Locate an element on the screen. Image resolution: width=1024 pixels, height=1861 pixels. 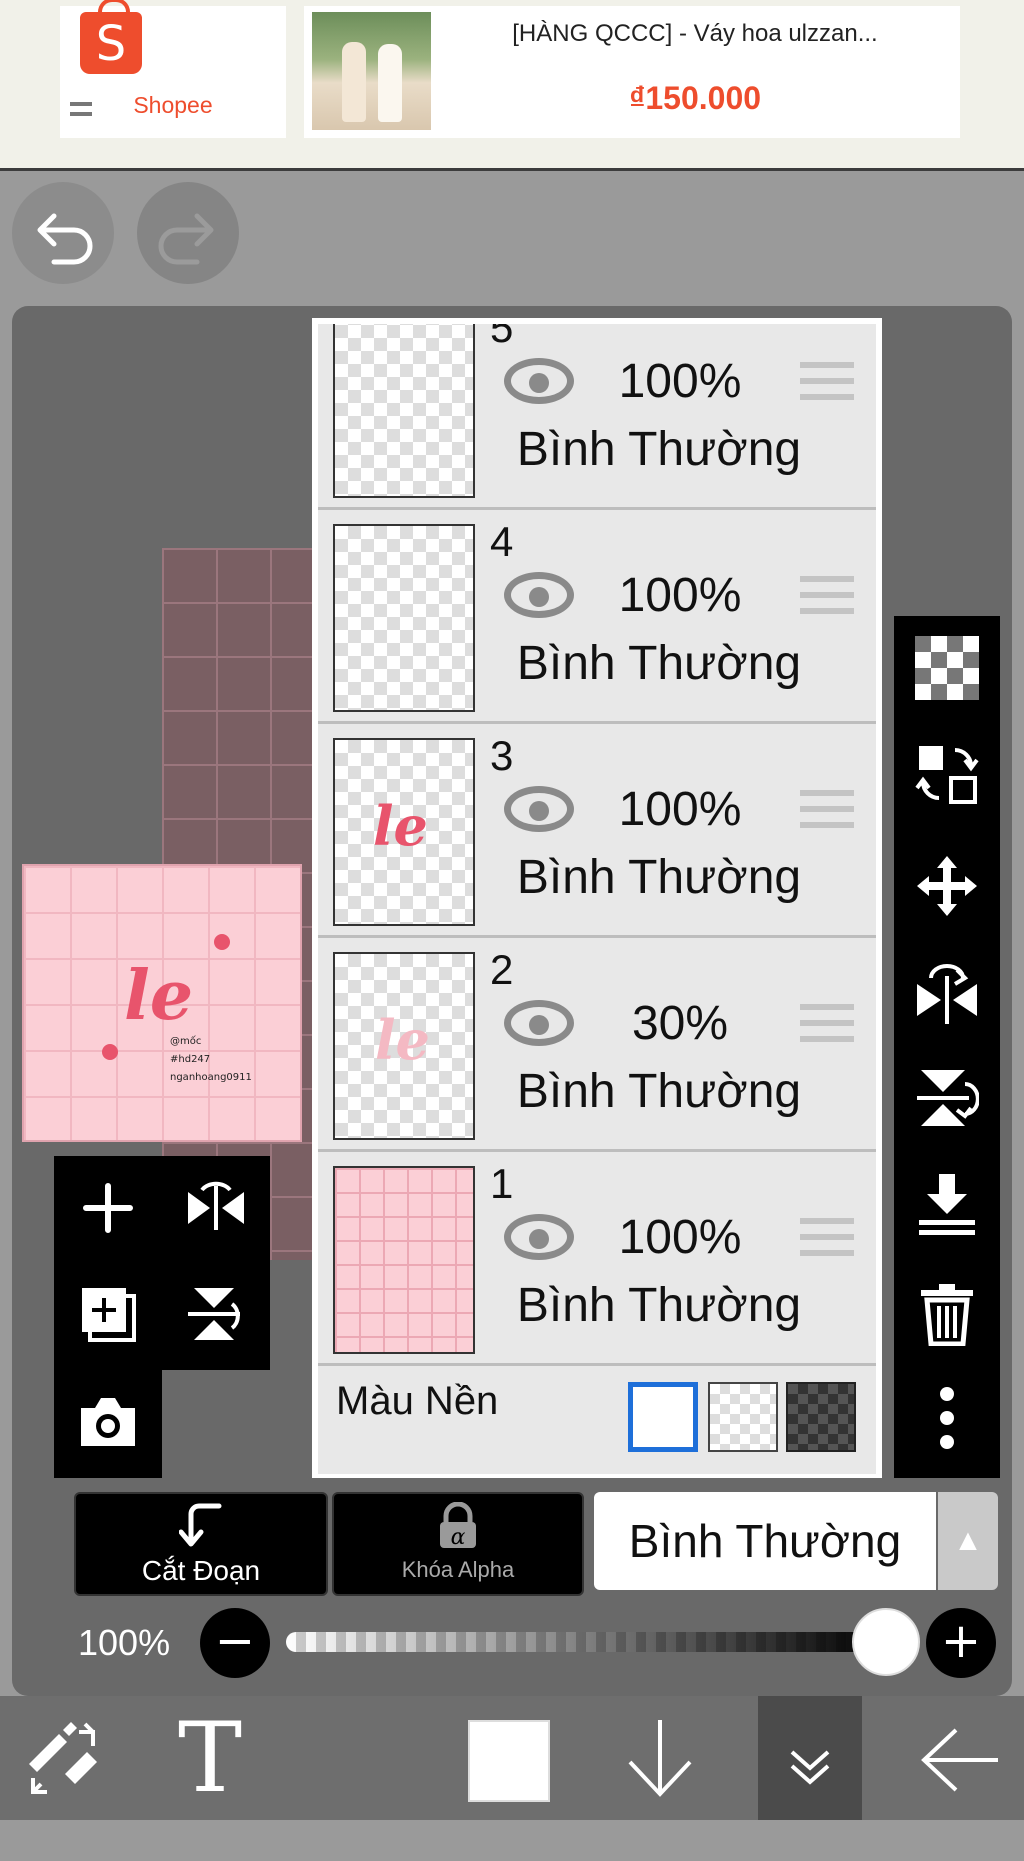
color-swatch is located at coordinates (509, 1761).